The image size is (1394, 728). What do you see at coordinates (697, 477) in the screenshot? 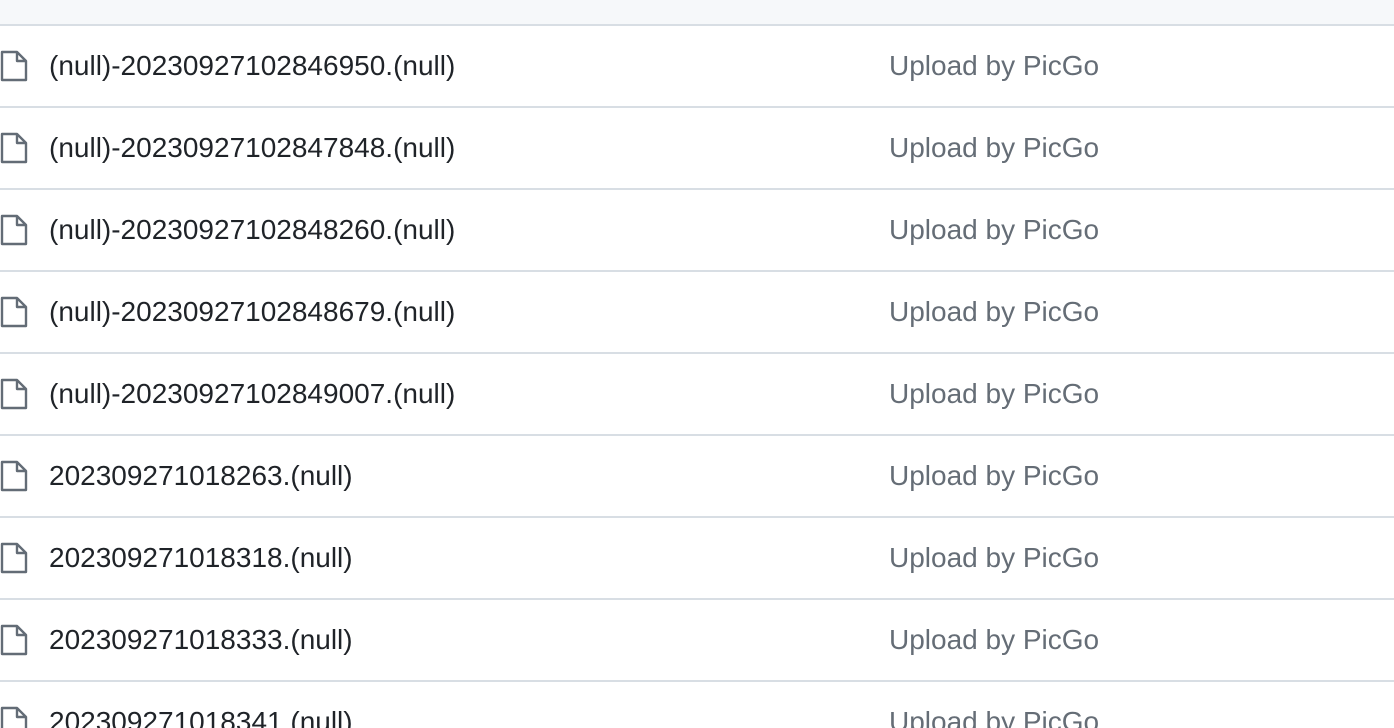
I see `file-row: 202309271018263.(null) Upload by PicGo` at bounding box center [697, 477].